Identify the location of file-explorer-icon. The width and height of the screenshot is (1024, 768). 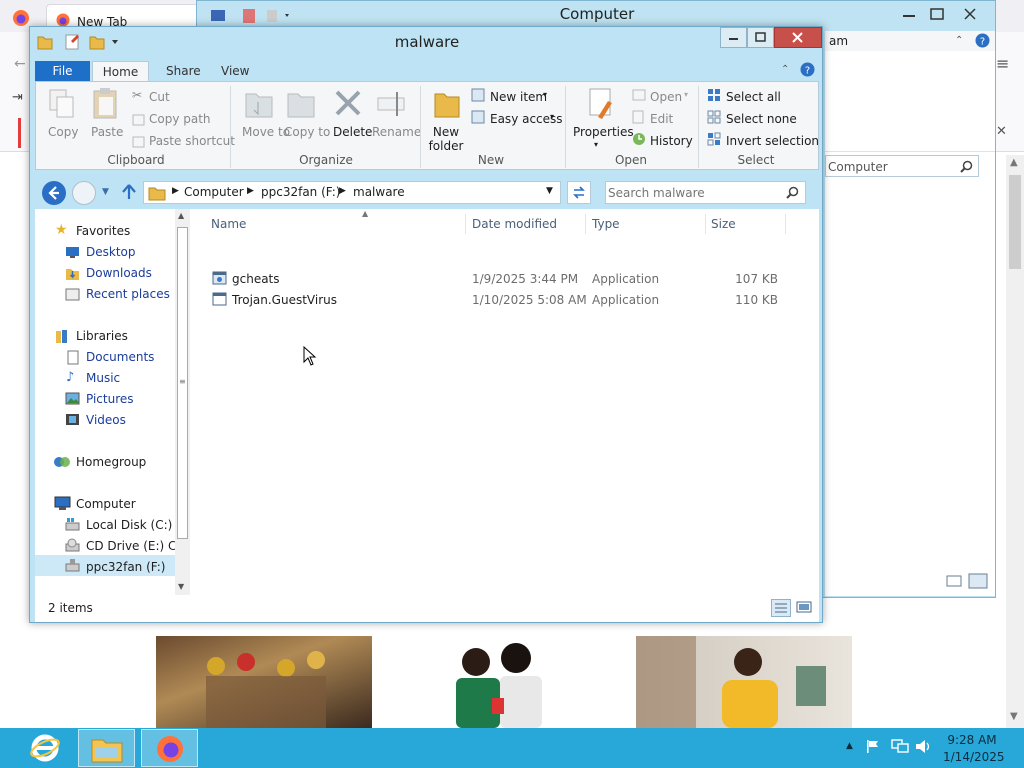
(107, 749).